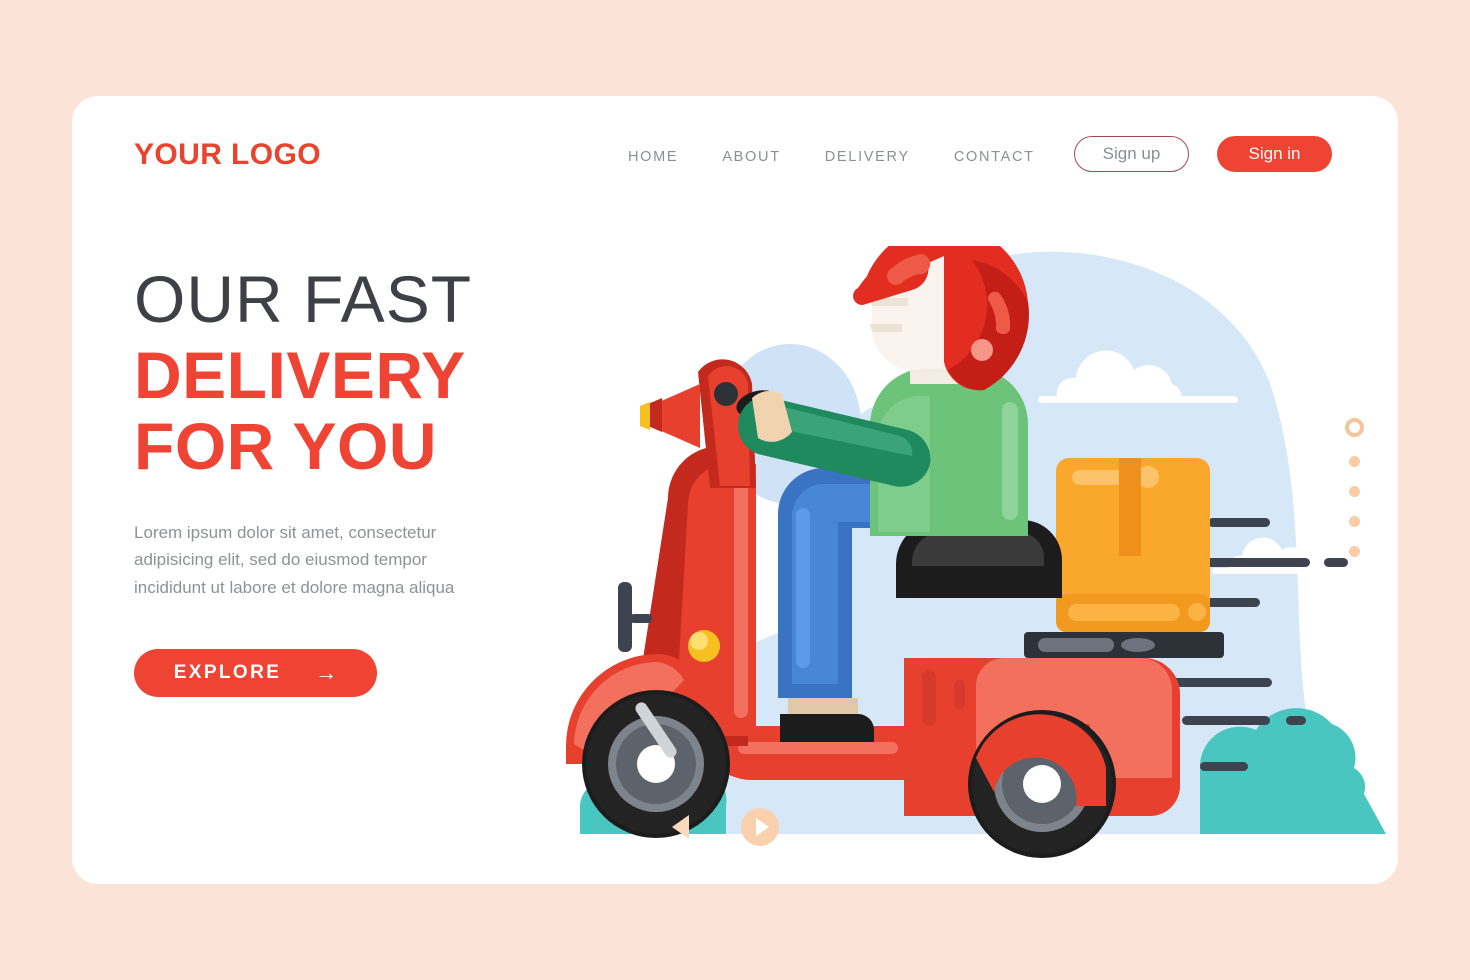 This screenshot has height=980, width=1470. What do you see at coordinates (867, 157) in the screenshot?
I see `nav-item-delivery: DELIVERY` at bounding box center [867, 157].